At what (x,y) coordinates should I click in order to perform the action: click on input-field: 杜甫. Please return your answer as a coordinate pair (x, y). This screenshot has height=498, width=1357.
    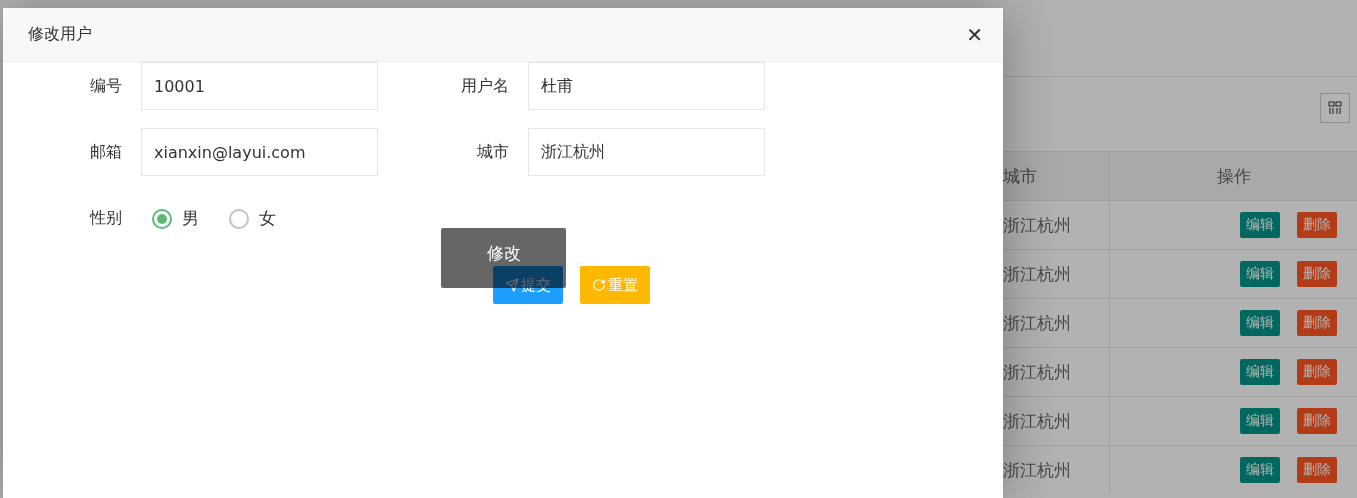
    Looking at the image, I should click on (646, 86).